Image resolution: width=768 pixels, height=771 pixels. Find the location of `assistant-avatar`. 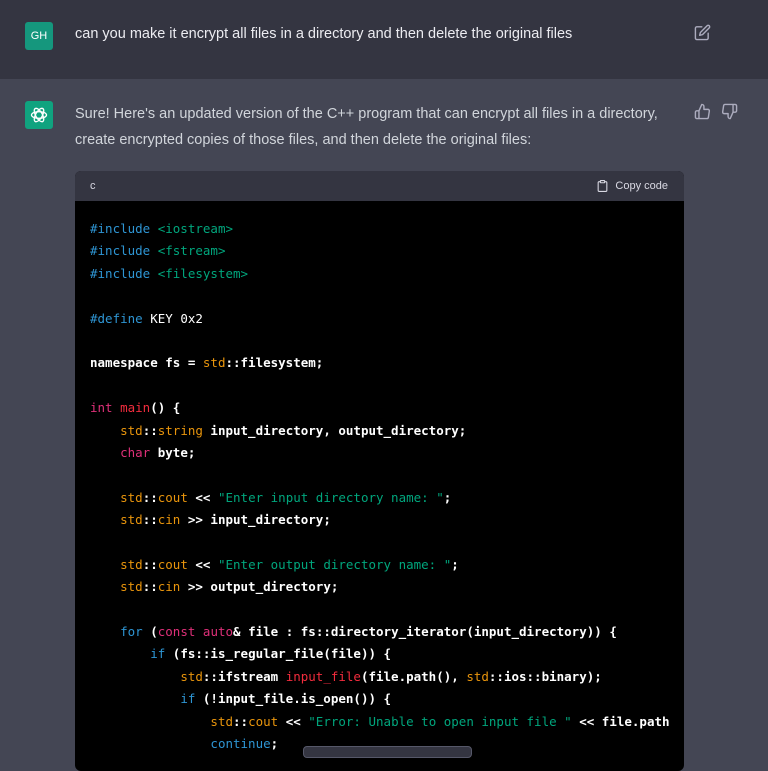

assistant-avatar is located at coordinates (39, 115).